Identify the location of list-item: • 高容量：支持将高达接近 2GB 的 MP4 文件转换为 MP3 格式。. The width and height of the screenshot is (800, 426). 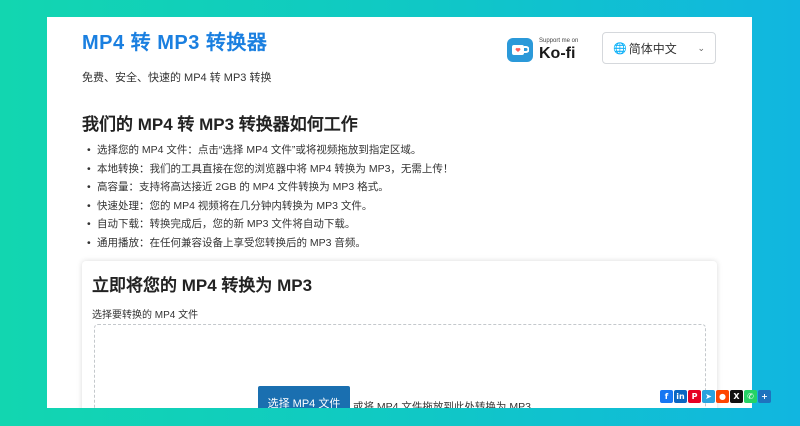
(270, 187).